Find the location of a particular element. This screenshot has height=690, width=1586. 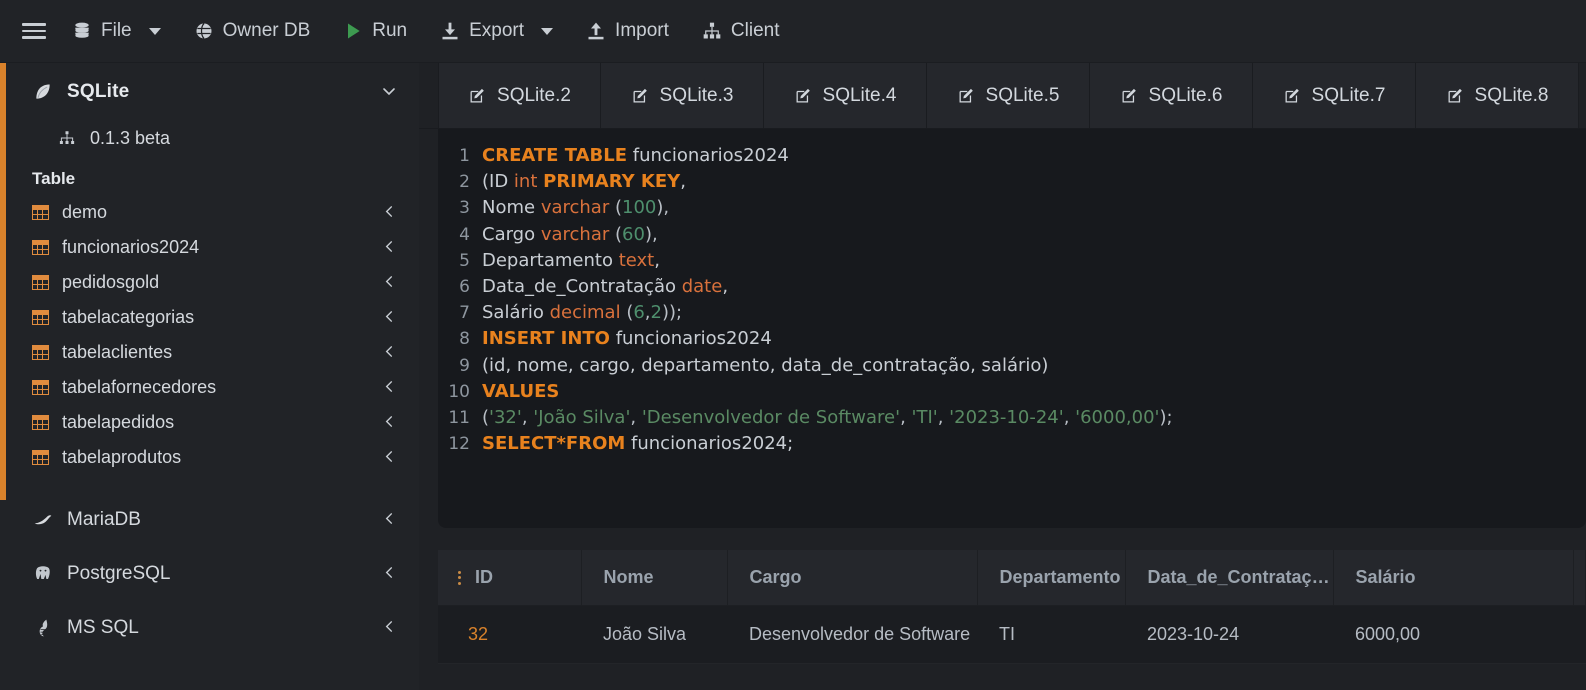

sidebar-table-label: tabelaprodutos is located at coordinates (122, 457).